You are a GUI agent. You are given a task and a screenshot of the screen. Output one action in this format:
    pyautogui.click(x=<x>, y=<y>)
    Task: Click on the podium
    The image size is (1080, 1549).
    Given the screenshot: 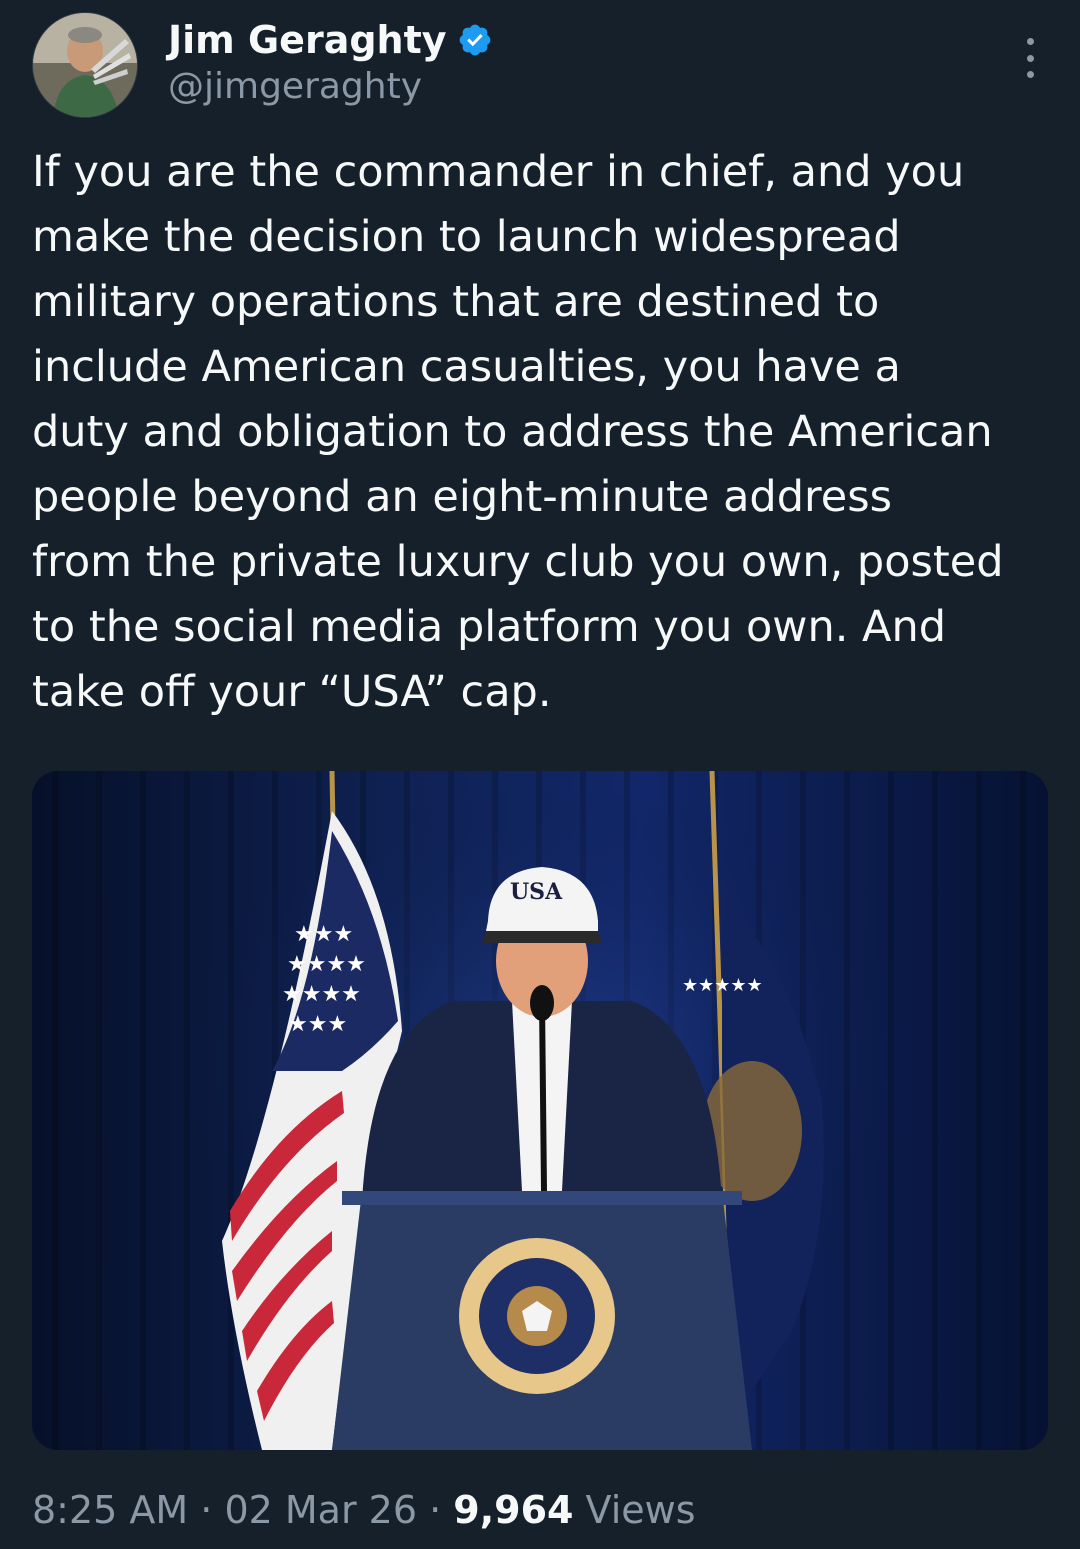 What is the action you would take?
    pyautogui.click(x=542, y=1320)
    